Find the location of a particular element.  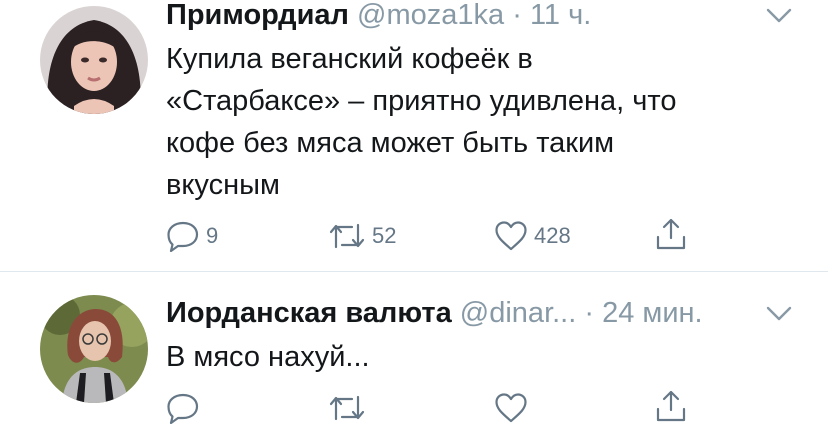

tweet-text-line: кофе без мяса может быть таким is located at coordinates (390, 143).